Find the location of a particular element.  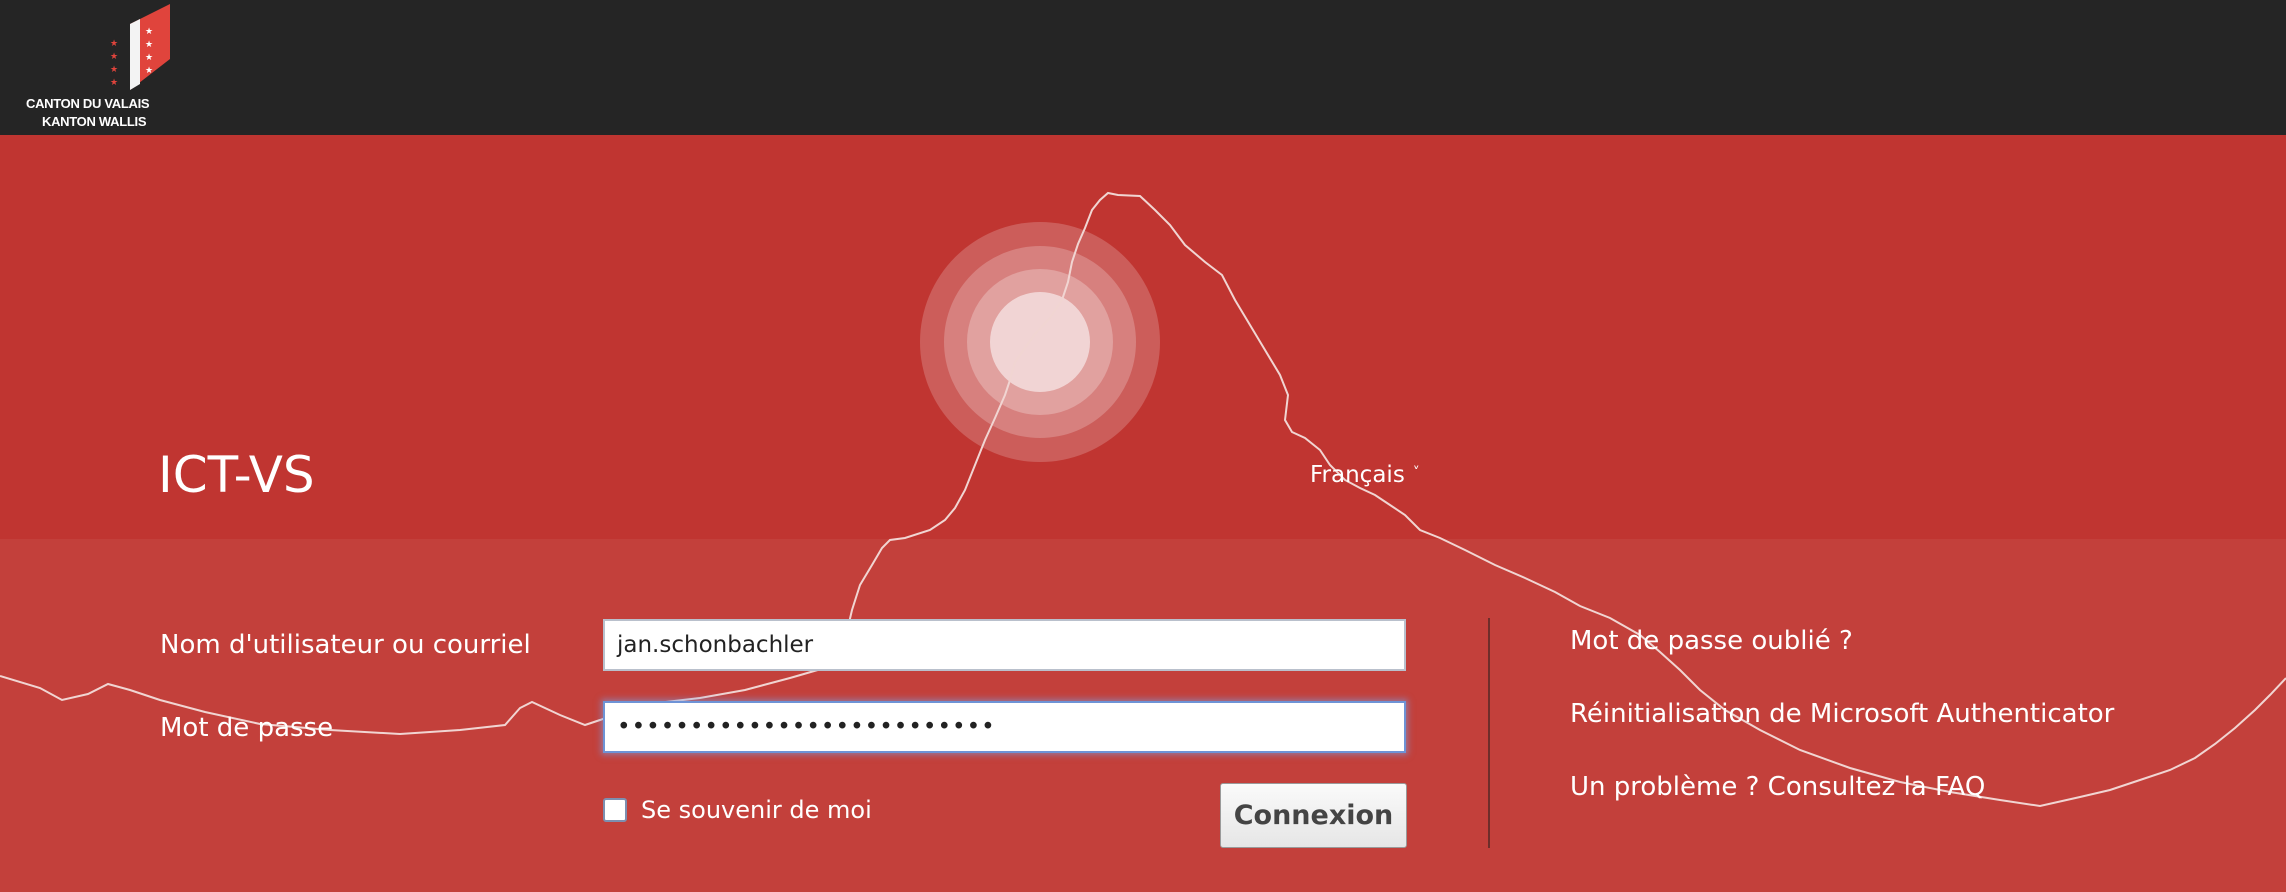

remember-me: Se souvenir de moi is located at coordinates (737, 810).